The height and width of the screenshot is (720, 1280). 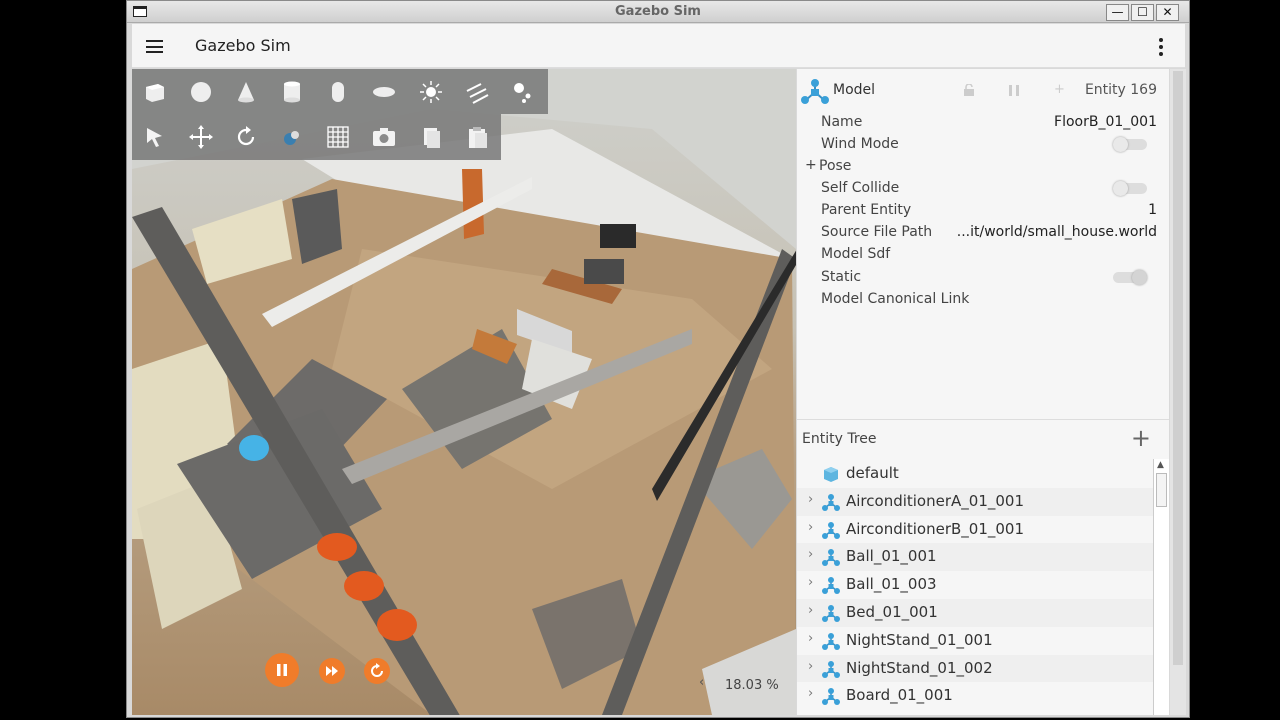 I want to click on property-self-collide: Self Collide, so click(x=983, y=188).